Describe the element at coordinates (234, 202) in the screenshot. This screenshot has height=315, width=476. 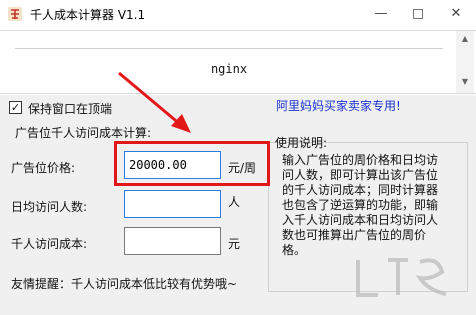
I see `daily-visitors-unit: 人` at that location.